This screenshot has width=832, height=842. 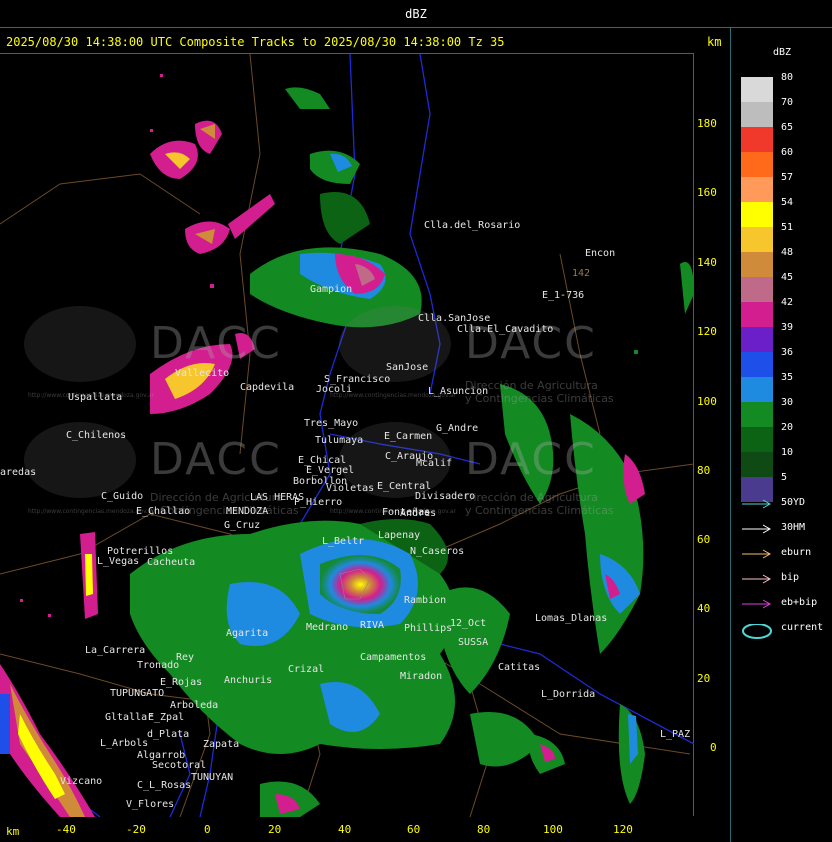 What do you see at coordinates (343, 541) in the screenshot?
I see `place-label: L_Beltr` at bounding box center [343, 541].